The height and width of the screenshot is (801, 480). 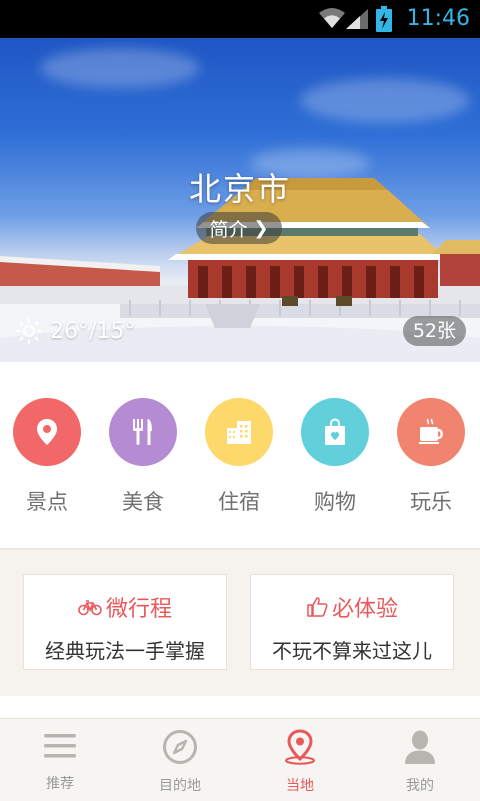 I want to click on photo-count-badge: 52张, so click(x=434, y=331).